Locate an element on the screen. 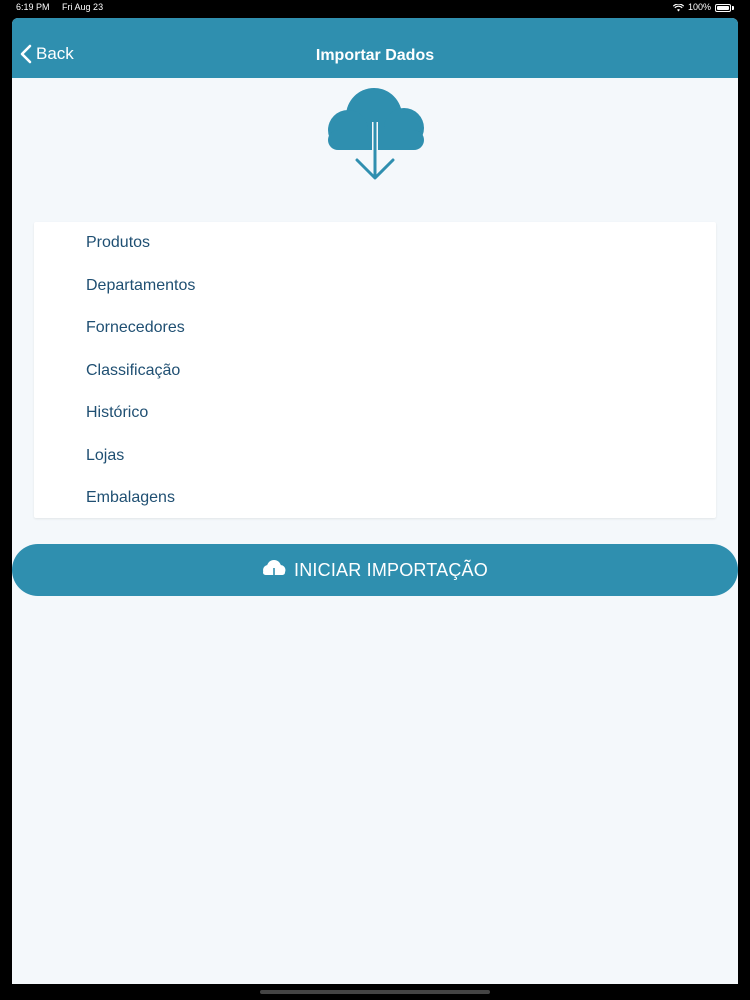 Image resolution: width=750 pixels, height=1000 pixels. list-item-produtos: Produtos is located at coordinates (375, 243).